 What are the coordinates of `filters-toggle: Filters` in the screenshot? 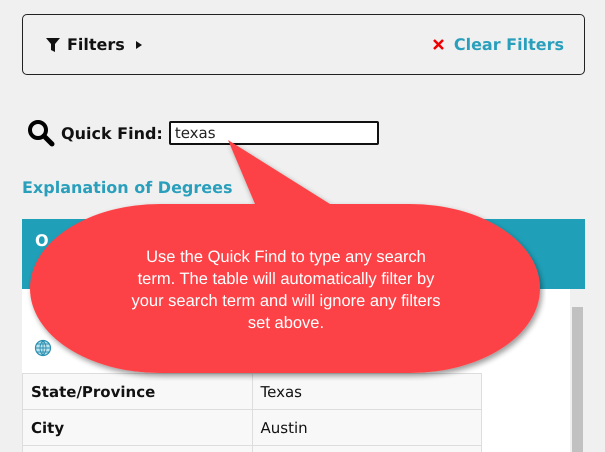 It's located at (94, 44).